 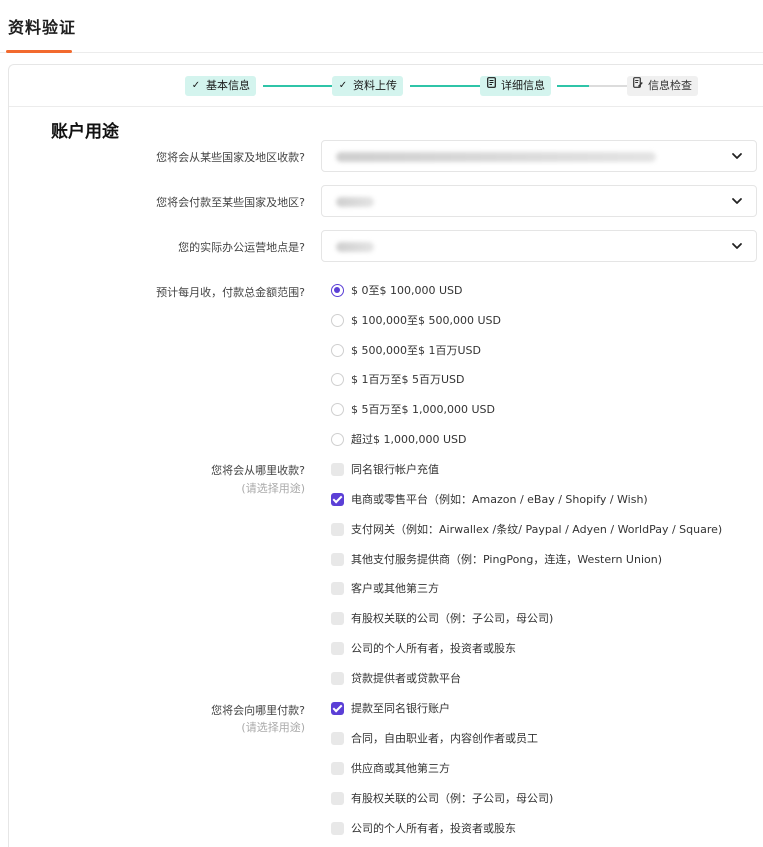 What do you see at coordinates (423, 409) in the screenshot?
I see `option-label: $ 5百万至$ 1,000,000 USD` at bounding box center [423, 409].